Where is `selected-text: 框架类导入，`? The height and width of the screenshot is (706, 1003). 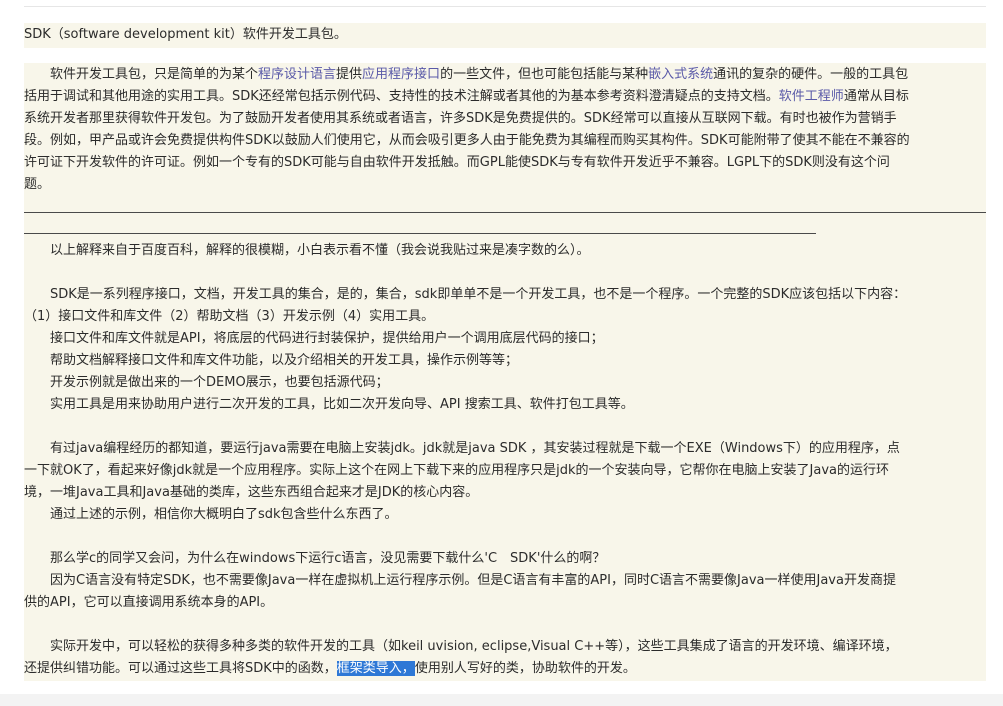 selected-text: 框架类导入， is located at coordinates (375, 668).